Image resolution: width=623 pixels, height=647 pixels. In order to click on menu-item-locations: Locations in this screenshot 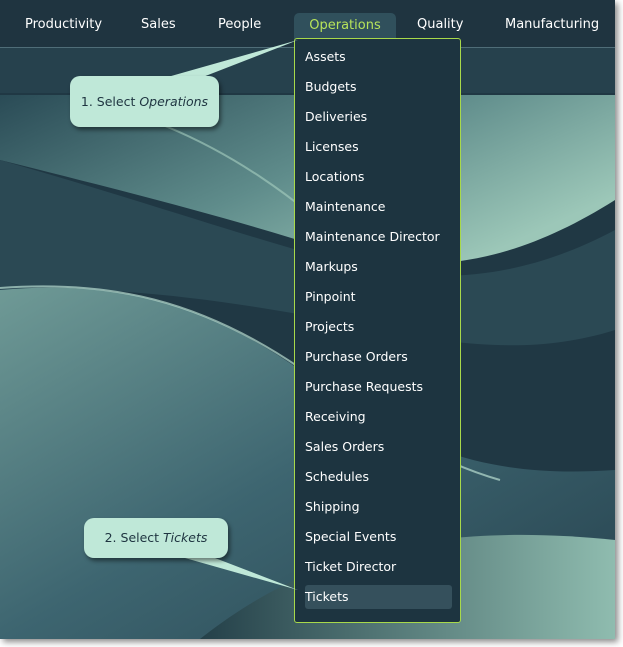, I will do `click(378, 177)`.